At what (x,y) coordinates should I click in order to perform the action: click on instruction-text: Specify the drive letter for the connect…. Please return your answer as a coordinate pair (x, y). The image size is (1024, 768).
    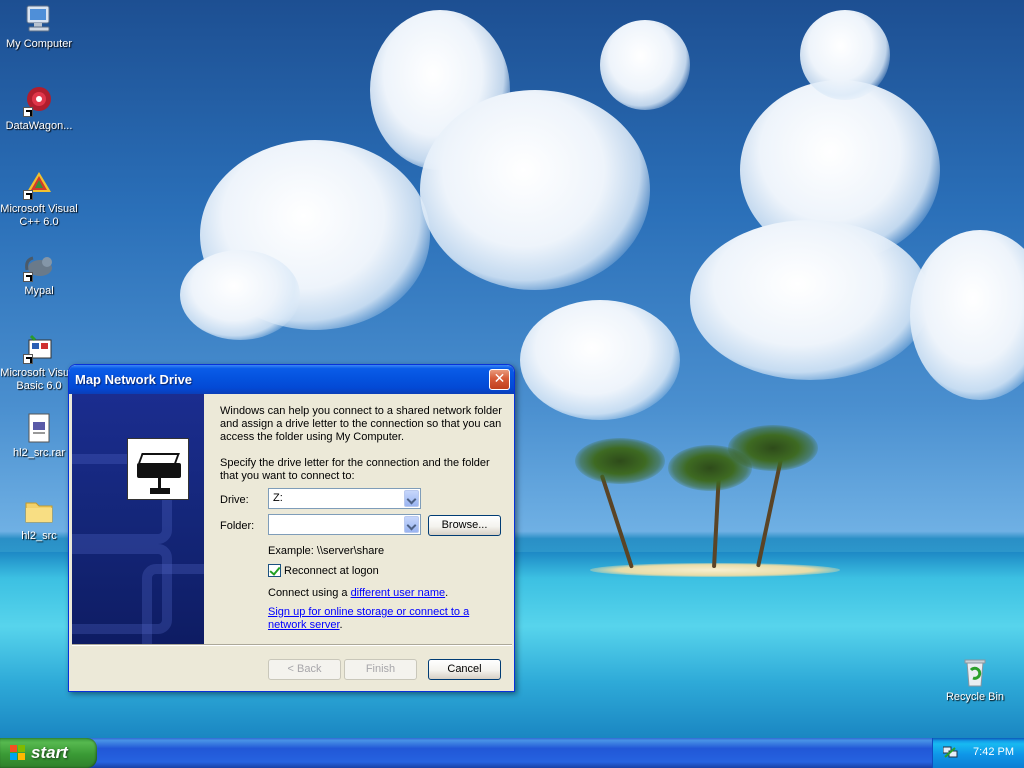
    Looking at the image, I should click on (355, 469).